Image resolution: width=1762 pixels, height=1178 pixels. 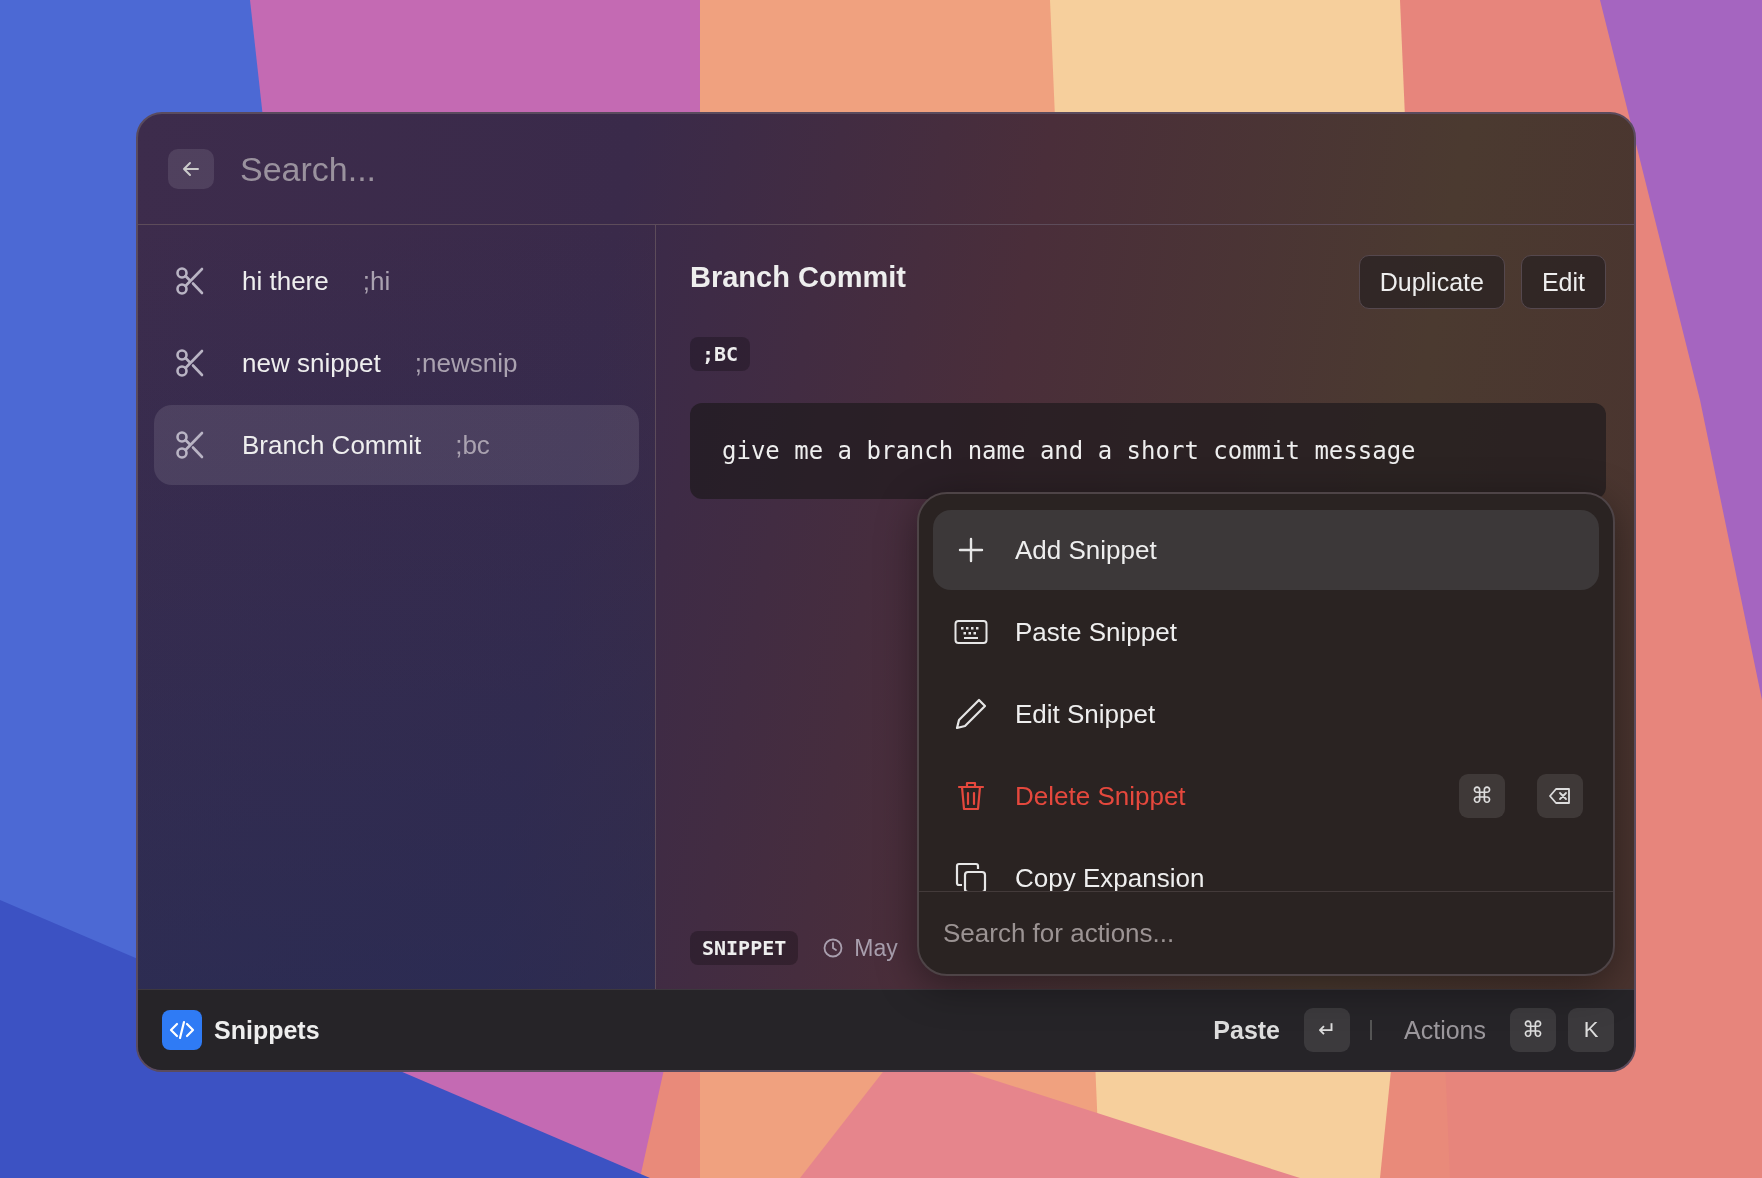 What do you see at coordinates (798, 277) in the screenshot?
I see `snippet-title: Branch Commit` at bounding box center [798, 277].